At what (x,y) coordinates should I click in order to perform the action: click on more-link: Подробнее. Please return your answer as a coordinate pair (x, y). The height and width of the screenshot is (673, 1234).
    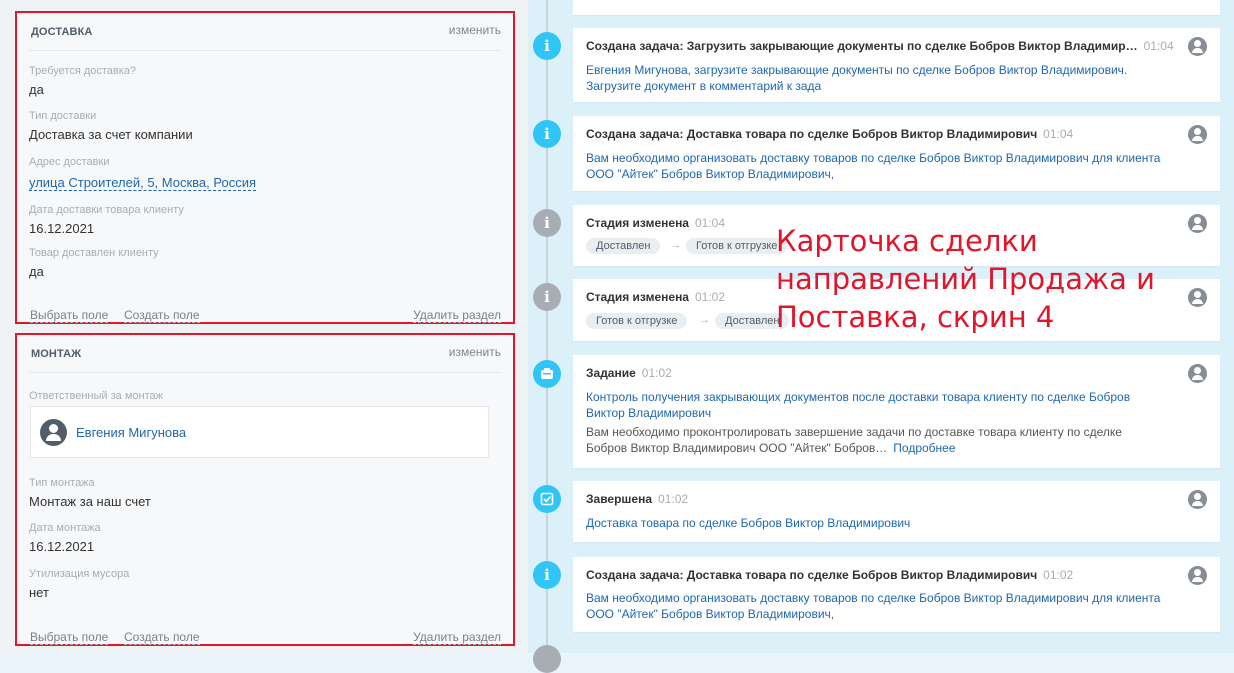
    Looking at the image, I should click on (924, 448).